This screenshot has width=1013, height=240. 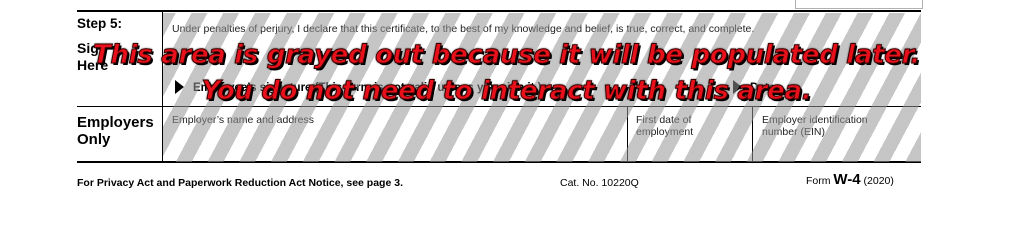 I want to click on first-date-employment-label: First date of employment, so click(x=665, y=126).